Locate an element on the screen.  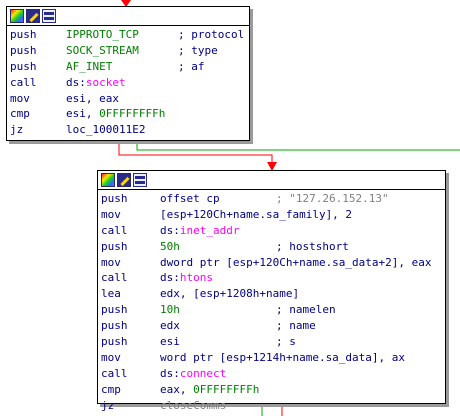
comment: ; s is located at coordinates (286, 342).